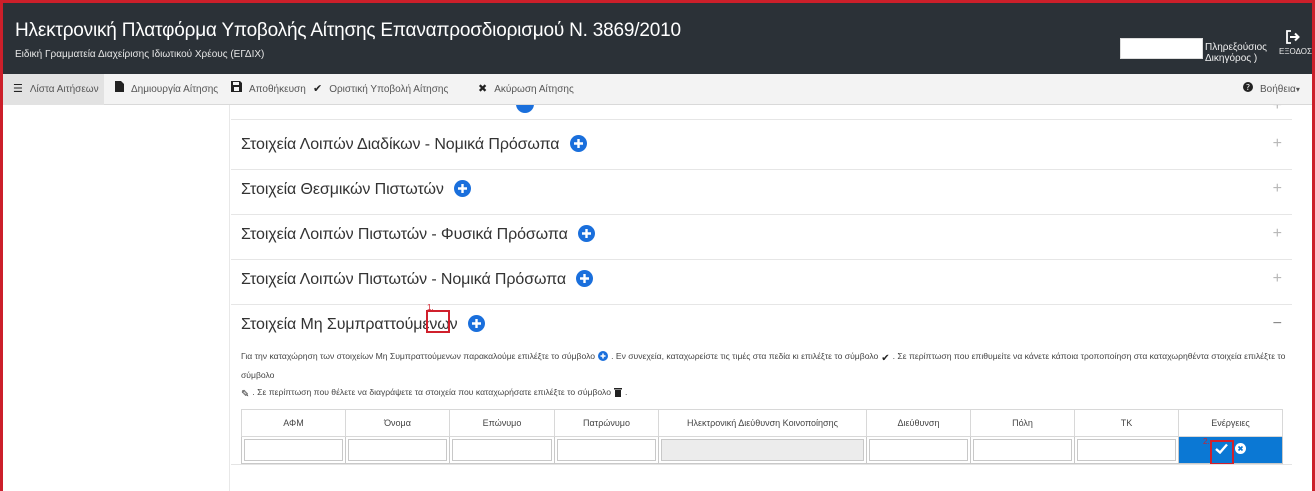  Describe the element at coordinates (175, 89) in the screenshot. I see `nav-item-label: Δημιουργία Αίτησης` at that location.